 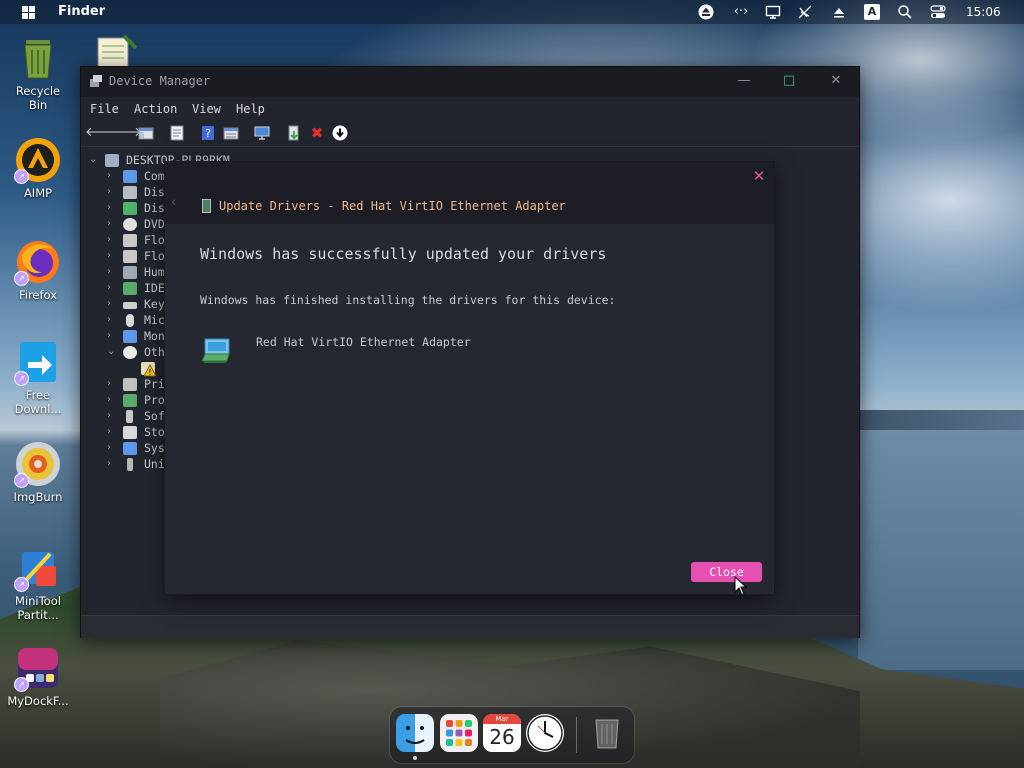 What do you see at coordinates (102, 133) in the screenshot?
I see `back-arrow-icon: 🡐` at bounding box center [102, 133].